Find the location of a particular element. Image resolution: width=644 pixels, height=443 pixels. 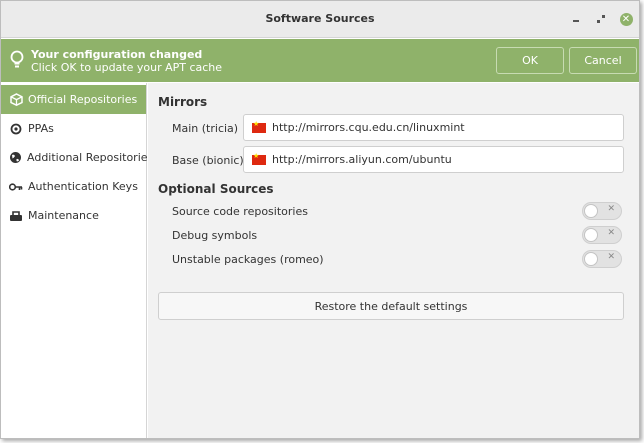

unstable-packages-label: Unstable packages (romeo) is located at coordinates (248, 259).